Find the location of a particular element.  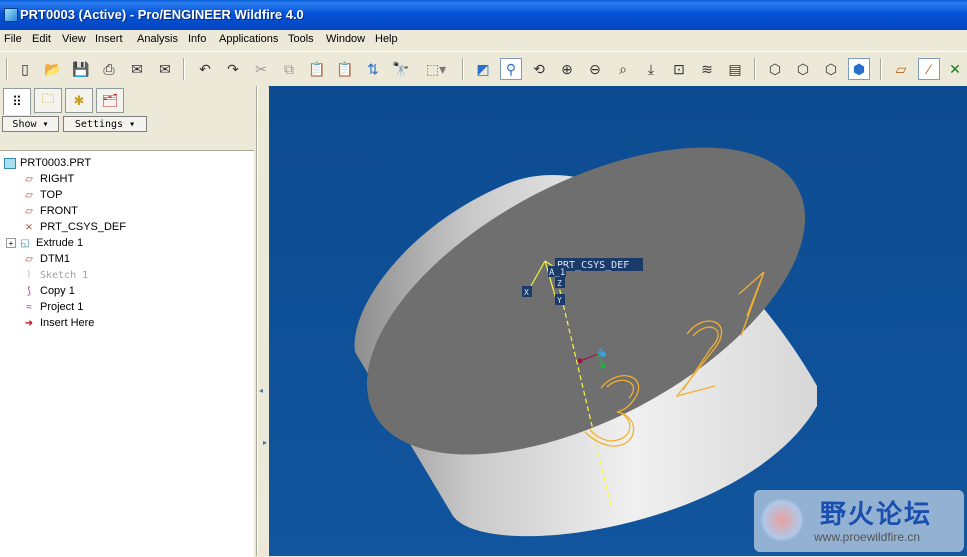

forum-watermark: 野火论坛 www.proewildfire.cn is located at coordinates (859, 521).